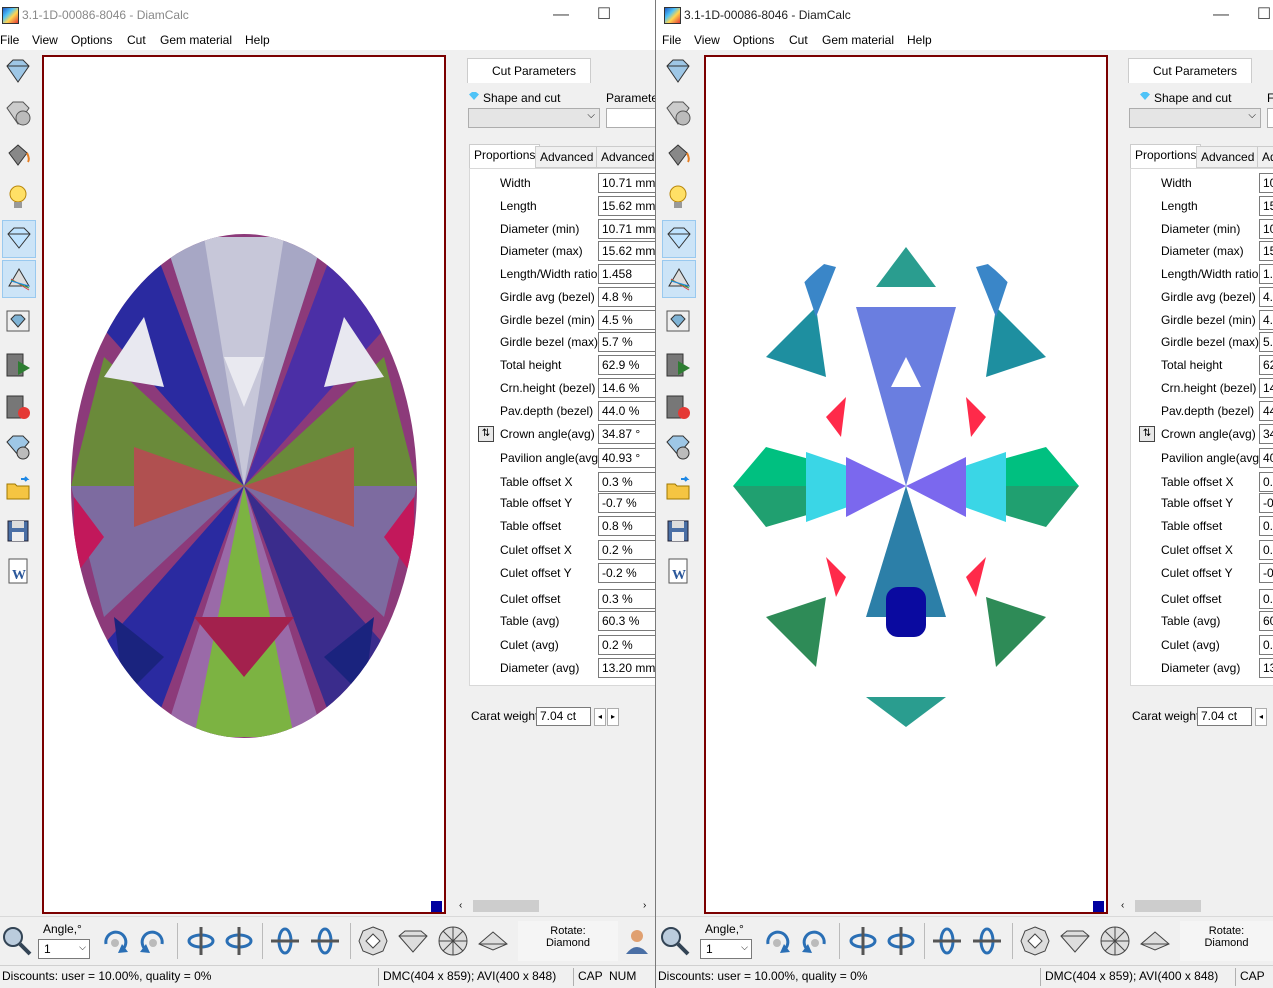 This screenshot has height=988, width=1273. What do you see at coordinates (626, 297) in the screenshot?
I see `proportion-value-field: 4.8 %` at bounding box center [626, 297].